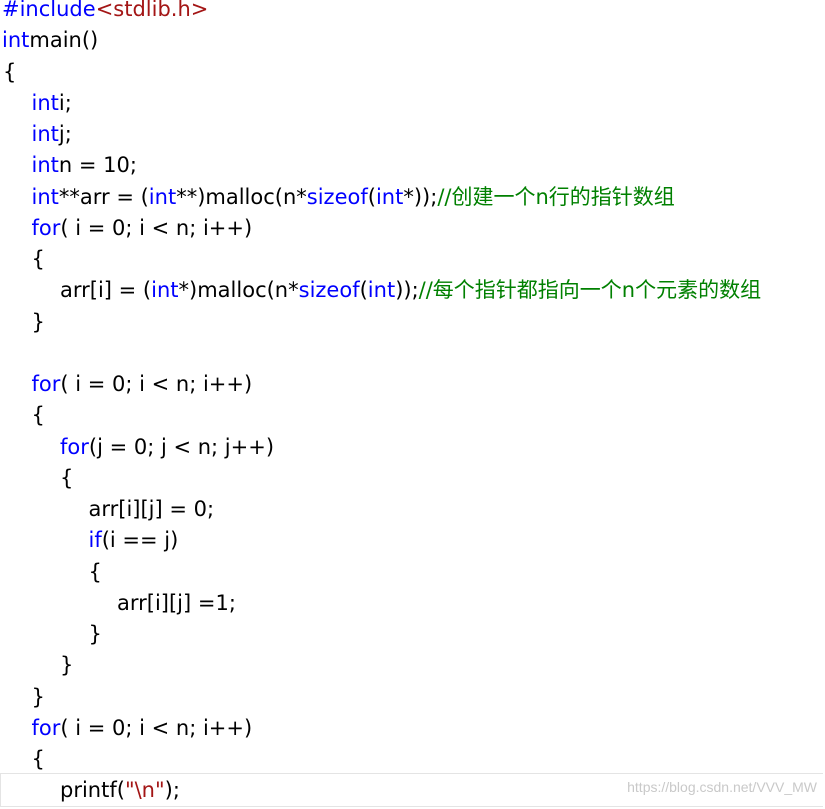 The width and height of the screenshot is (825, 809). What do you see at coordinates (65, 102) in the screenshot?
I see `code-token: i;` at bounding box center [65, 102].